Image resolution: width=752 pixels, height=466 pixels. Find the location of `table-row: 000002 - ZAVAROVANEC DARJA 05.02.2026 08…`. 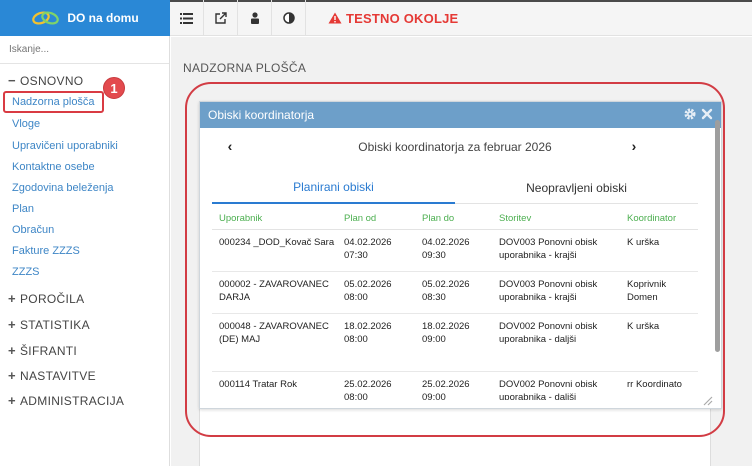

table-row: 000002 - ZAVAROVANEC DARJA 05.02.2026 08… is located at coordinates (455, 293).